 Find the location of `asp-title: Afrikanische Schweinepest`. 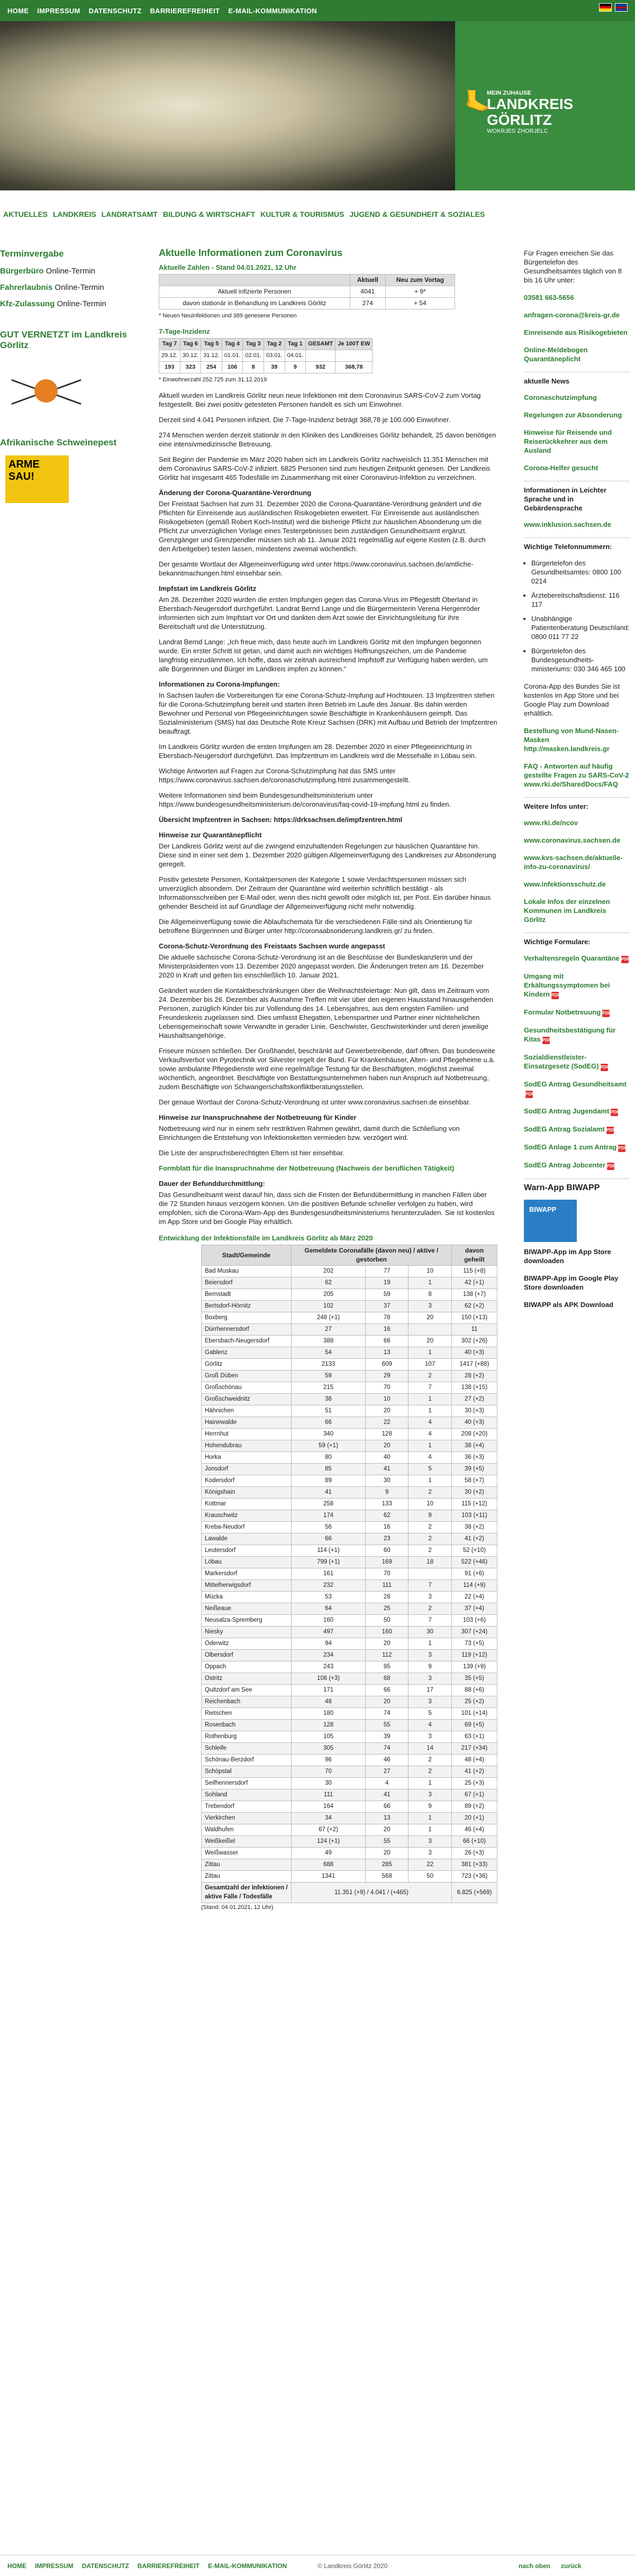

asp-title: Afrikanische Schweinepest is located at coordinates (69, 442).